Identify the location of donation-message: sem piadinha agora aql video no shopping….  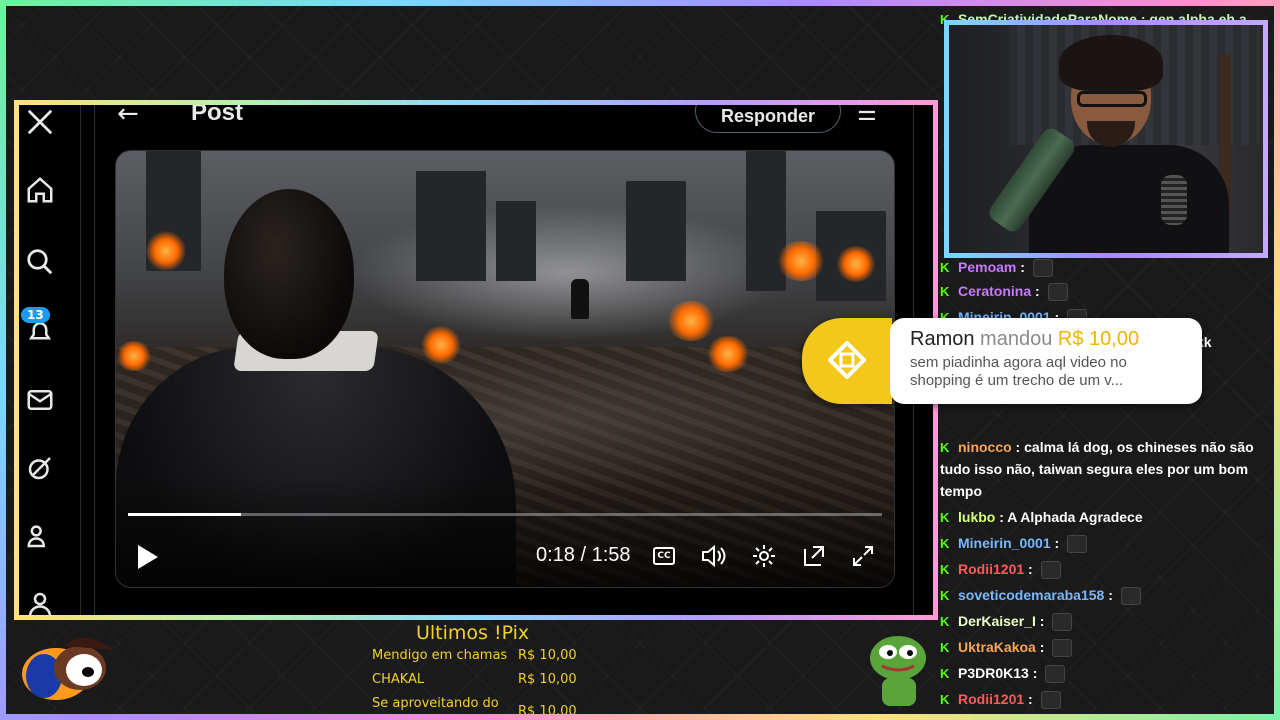
(1018, 371).